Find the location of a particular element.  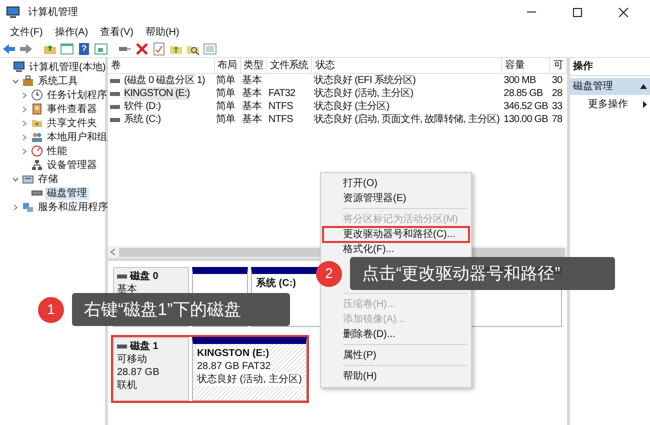

disk-detail: 可移动 is located at coordinates (132, 359).